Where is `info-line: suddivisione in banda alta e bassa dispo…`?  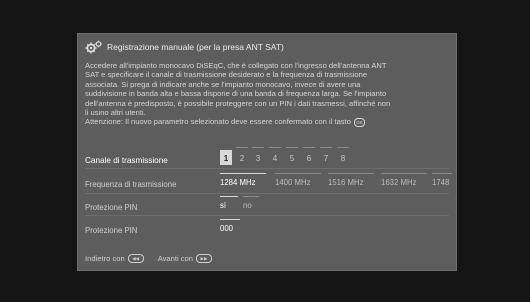
info-line: suddivisione in banda alta e bassa dispo… is located at coordinates (236, 94).